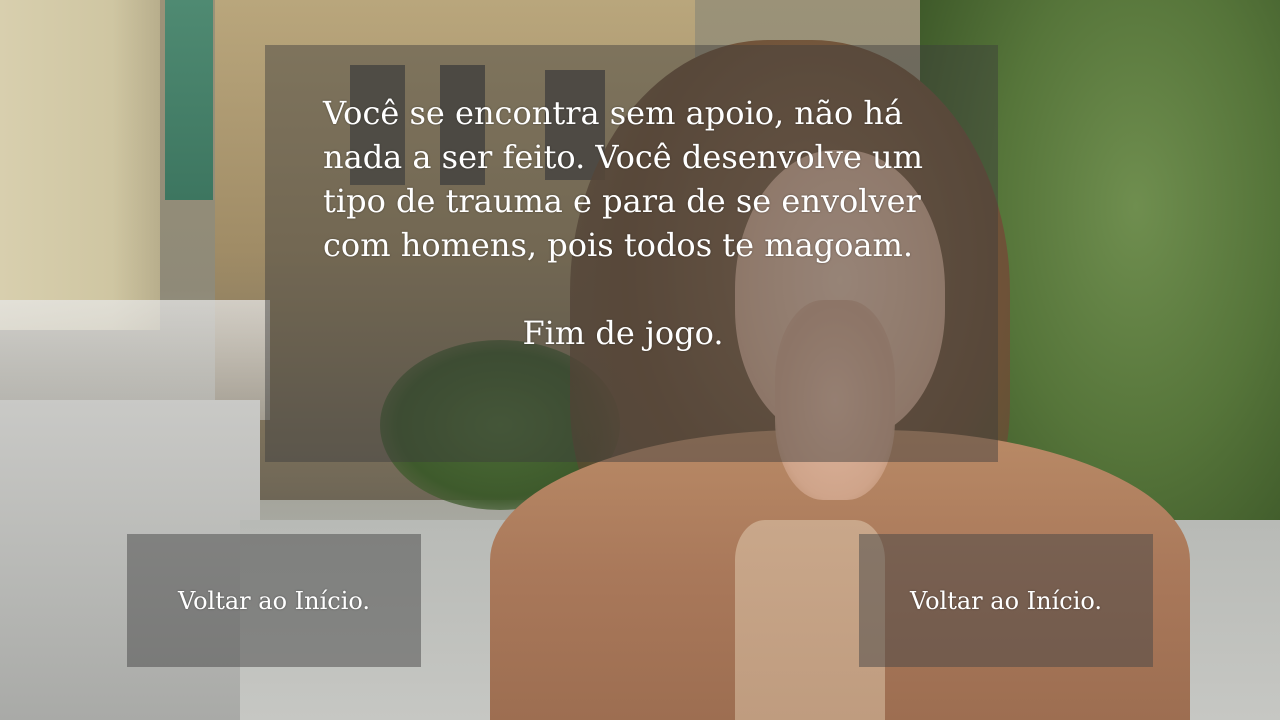 Image resolution: width=1280 pixels, height=720 pixels. I want to click on background-building-left, so click(80, 165).